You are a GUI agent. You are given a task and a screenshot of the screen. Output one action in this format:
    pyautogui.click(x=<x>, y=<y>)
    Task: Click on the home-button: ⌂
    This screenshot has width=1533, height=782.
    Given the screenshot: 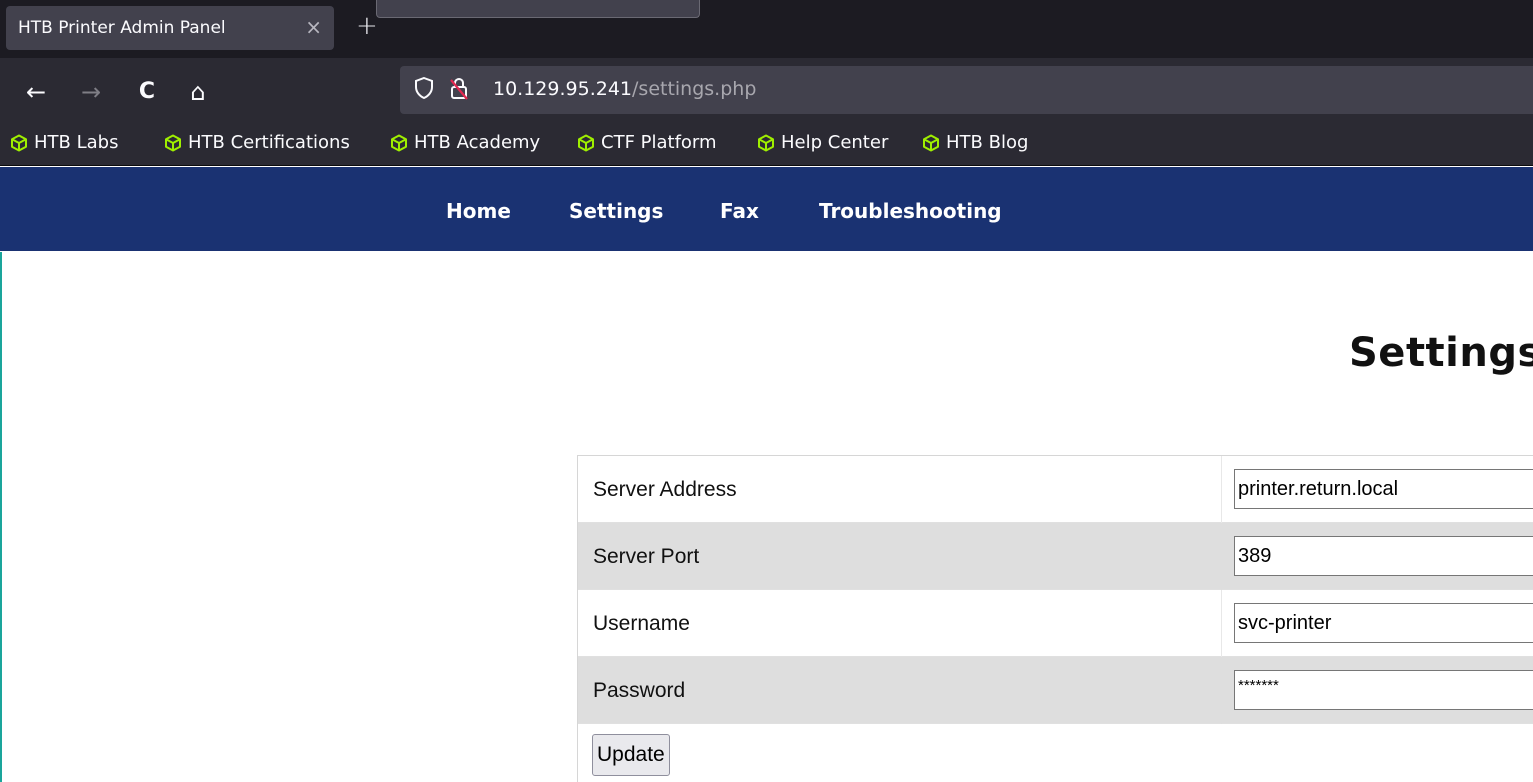 What is the action you would take?
    pyautogui.click(x=198, y=92)
    